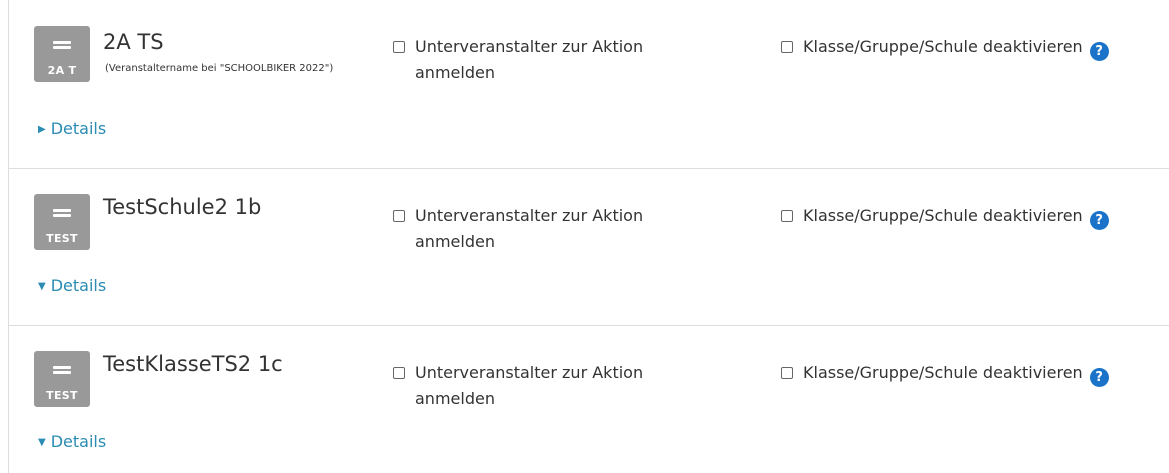 The image size is (1169, 473). What do you see at coordinates (133, 42) in the screenshot?
I see `group-name: 2A TS` at bounding box center [133, 42].